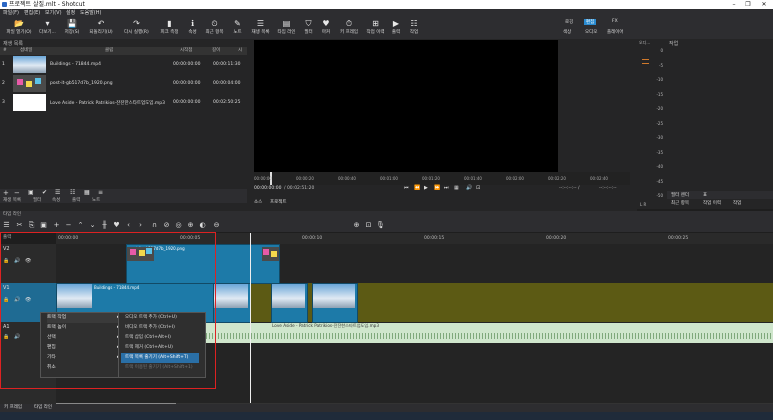 This screenshot has height=420, width=773. I want to click on scrub-icon: ⊘, so click(166, 225).